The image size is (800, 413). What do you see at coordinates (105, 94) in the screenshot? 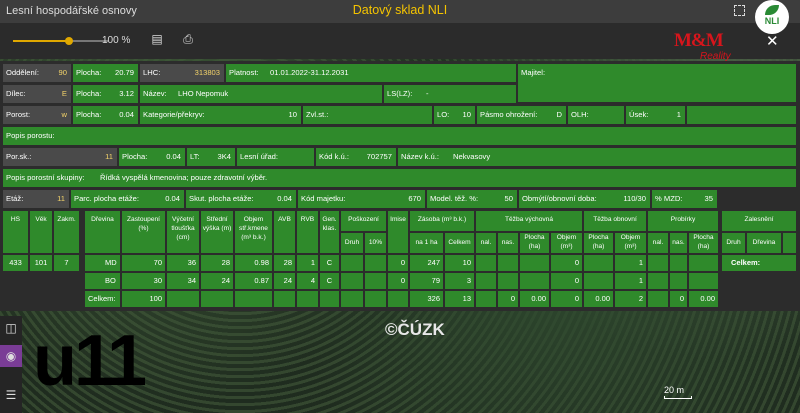
I see `plocha-dilec-field: Plocha: 3.12` at bounding box center [105, 94].